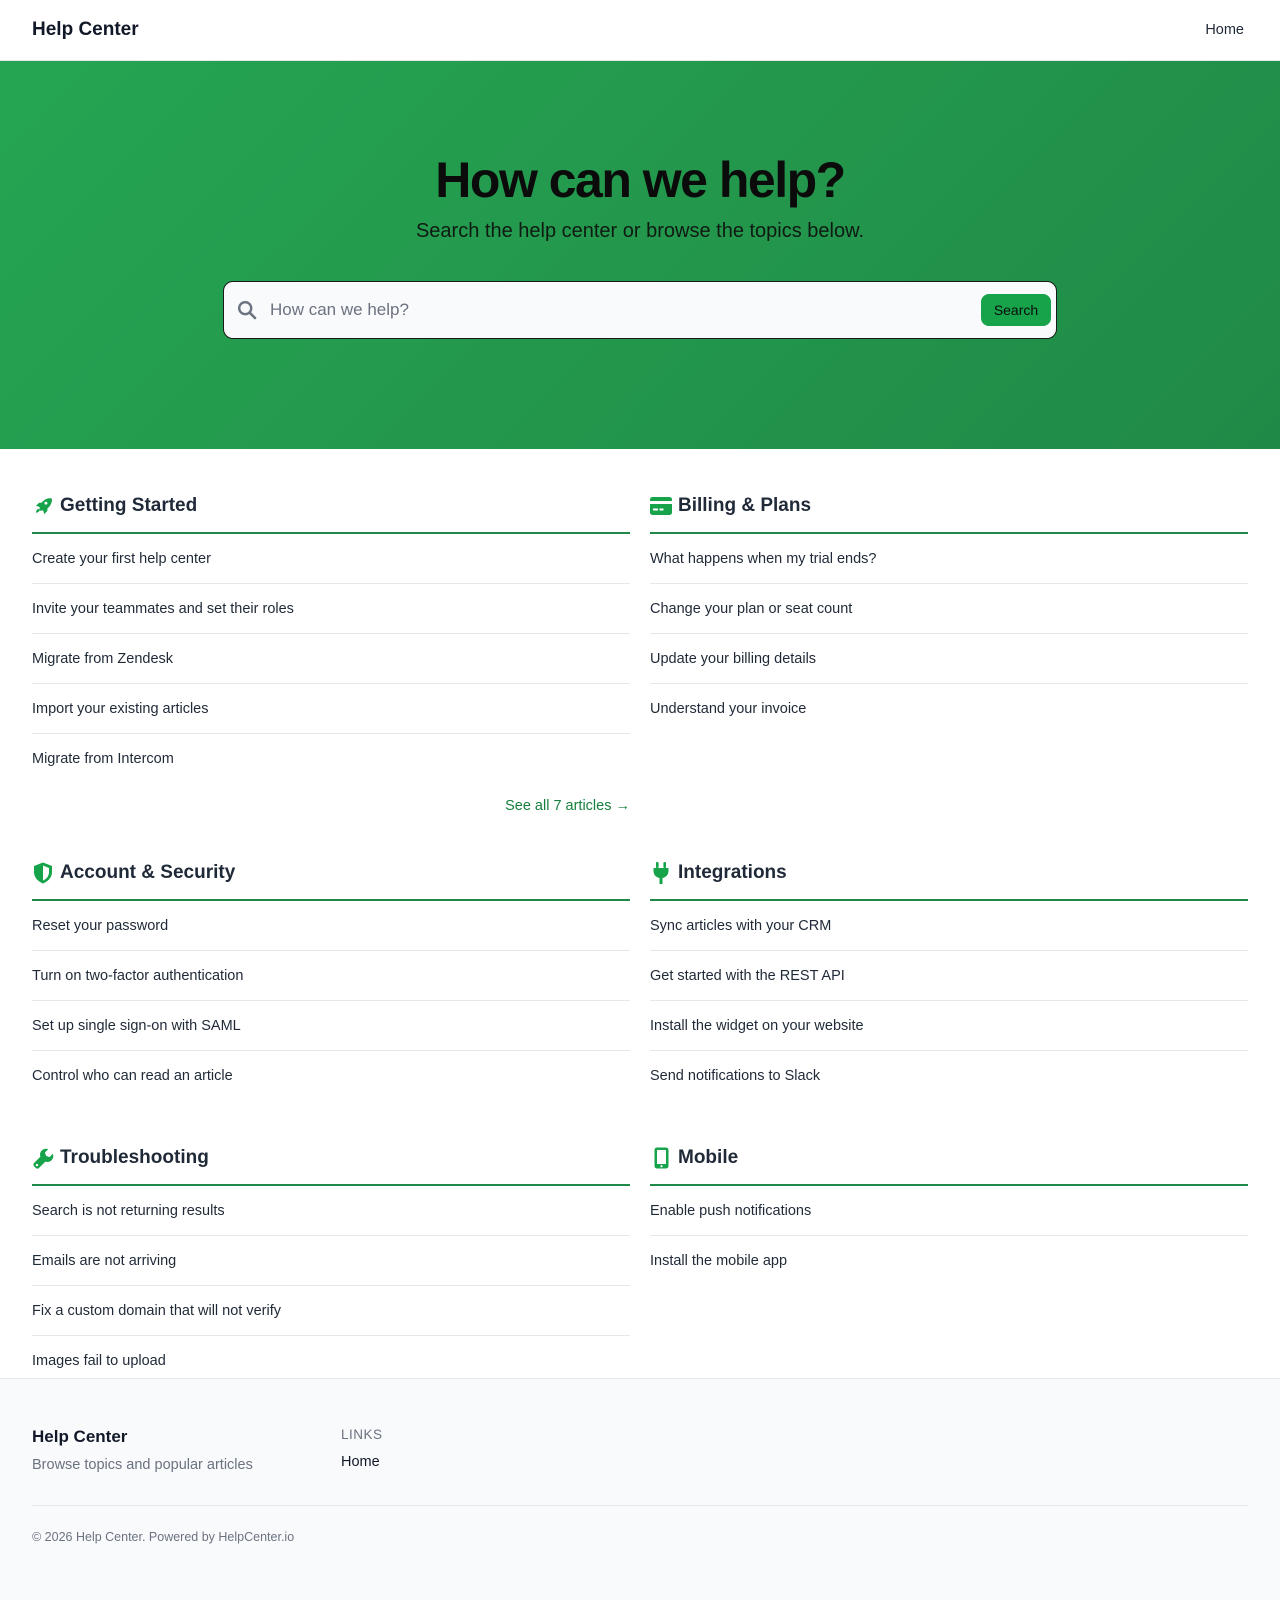  Describe the element at coordinates (247, 310) in the screenshot. I see `search-icon` at that location.